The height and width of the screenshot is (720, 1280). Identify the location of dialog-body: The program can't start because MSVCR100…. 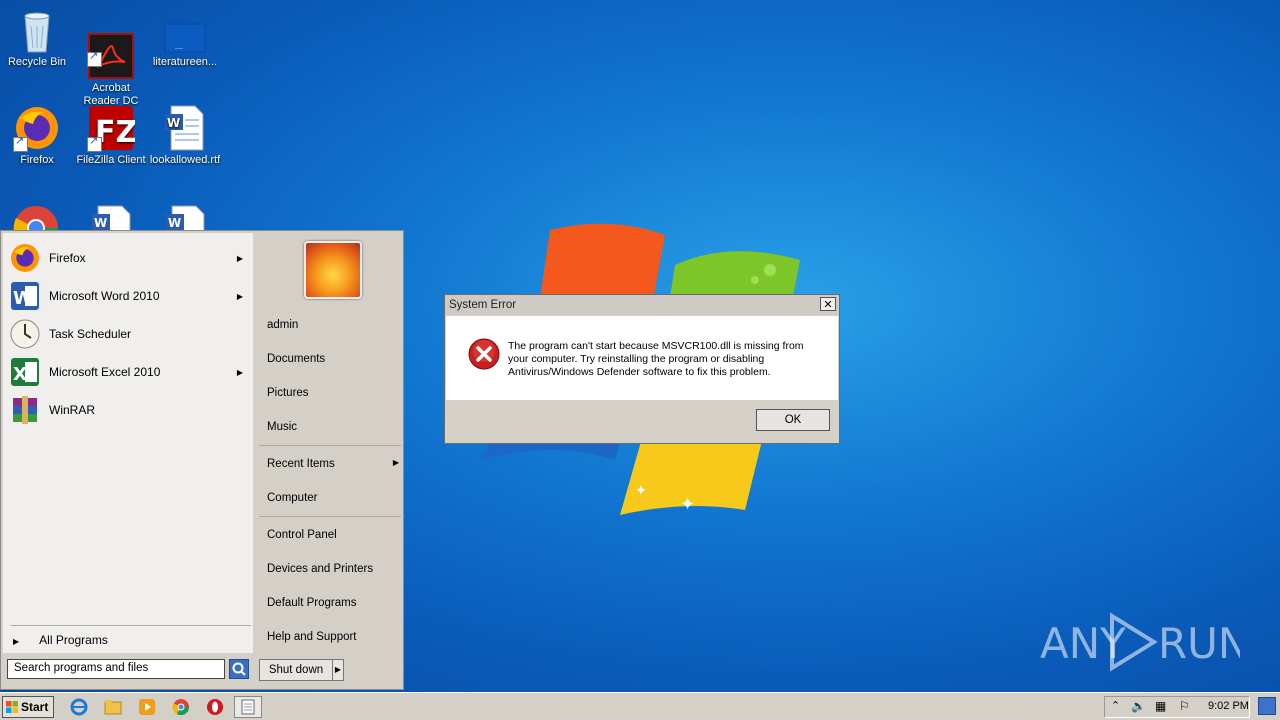
(642, 358).